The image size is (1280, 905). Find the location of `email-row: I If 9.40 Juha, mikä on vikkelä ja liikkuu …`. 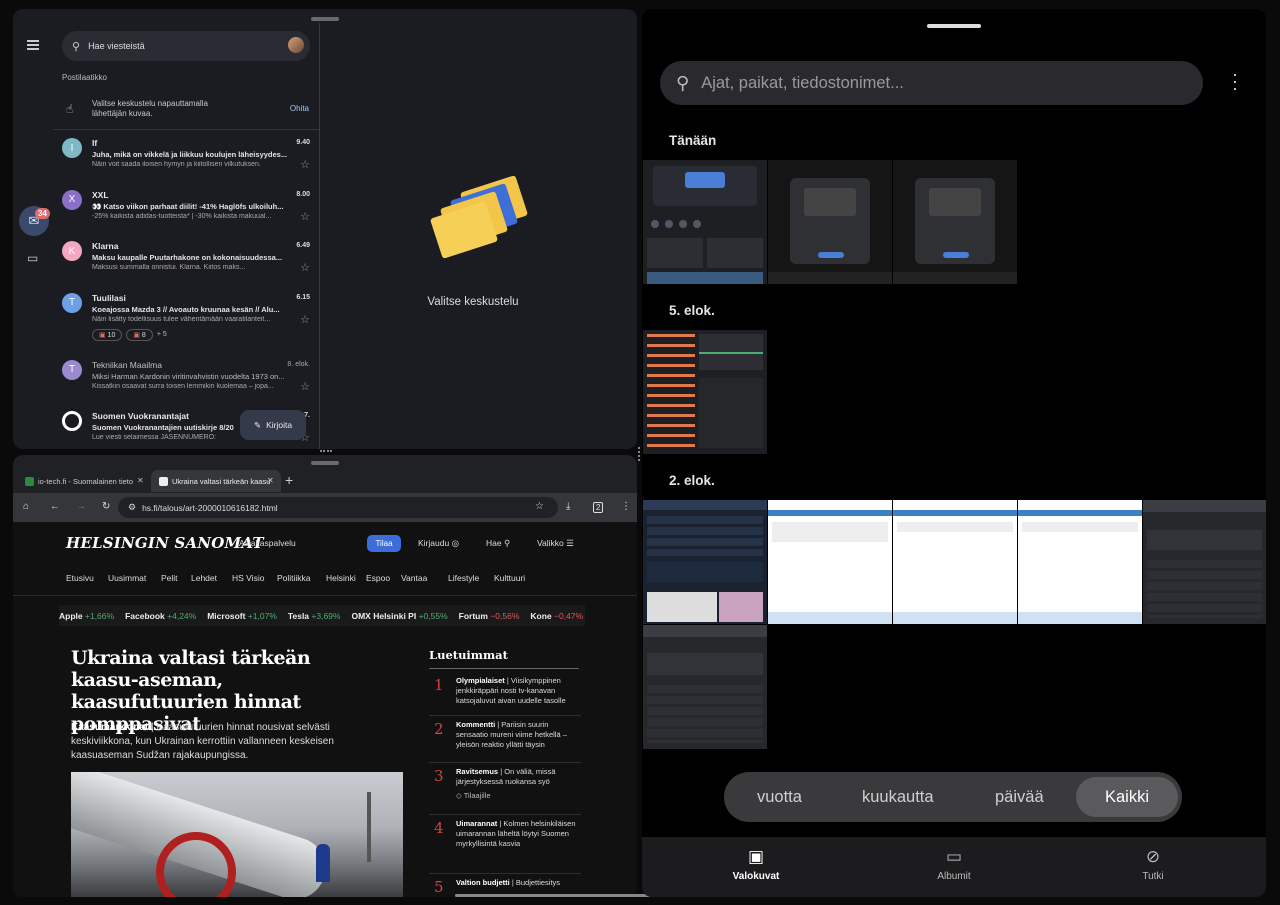

email-row: I If 9.40 Juha, mikä on vikkelä ja liikkuu … is located at coordinates (186, 157).